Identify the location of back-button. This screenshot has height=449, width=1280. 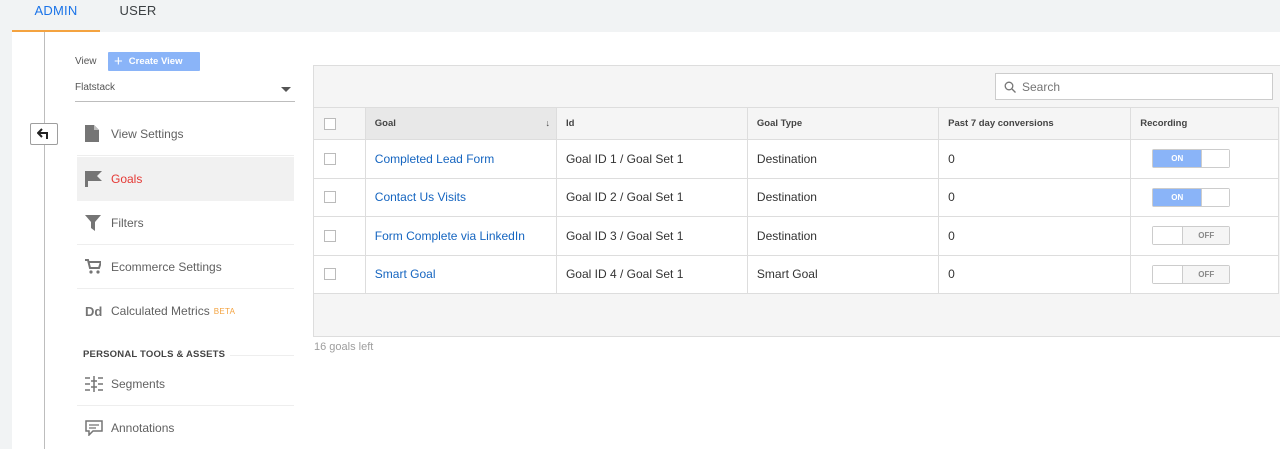
(44, 134).